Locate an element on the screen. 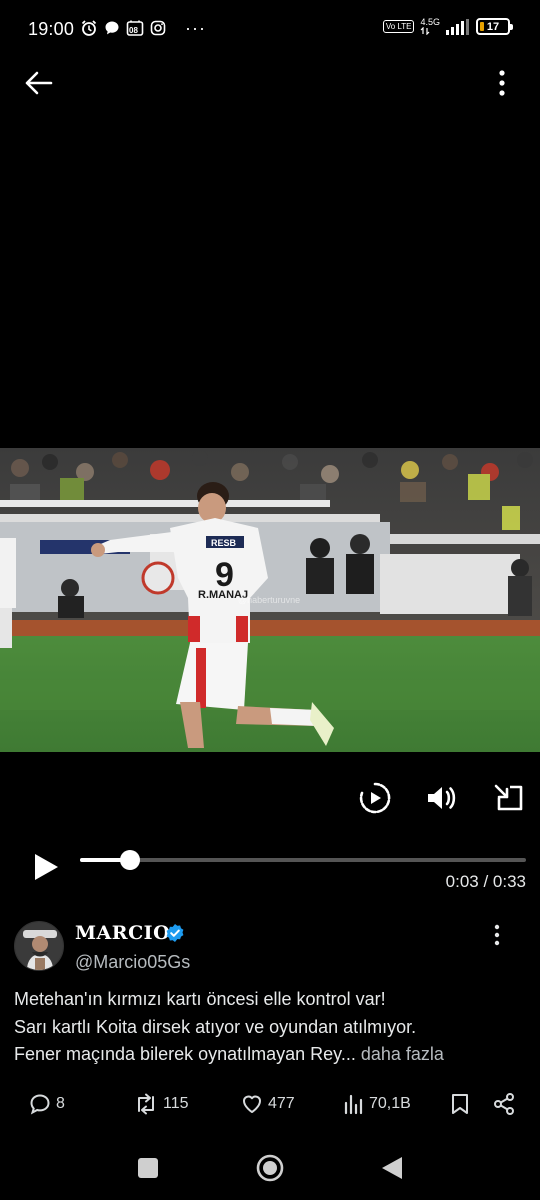 The height and width of the screenshot is (1200, 540). volume-icon is located at coordinates (442, 798).